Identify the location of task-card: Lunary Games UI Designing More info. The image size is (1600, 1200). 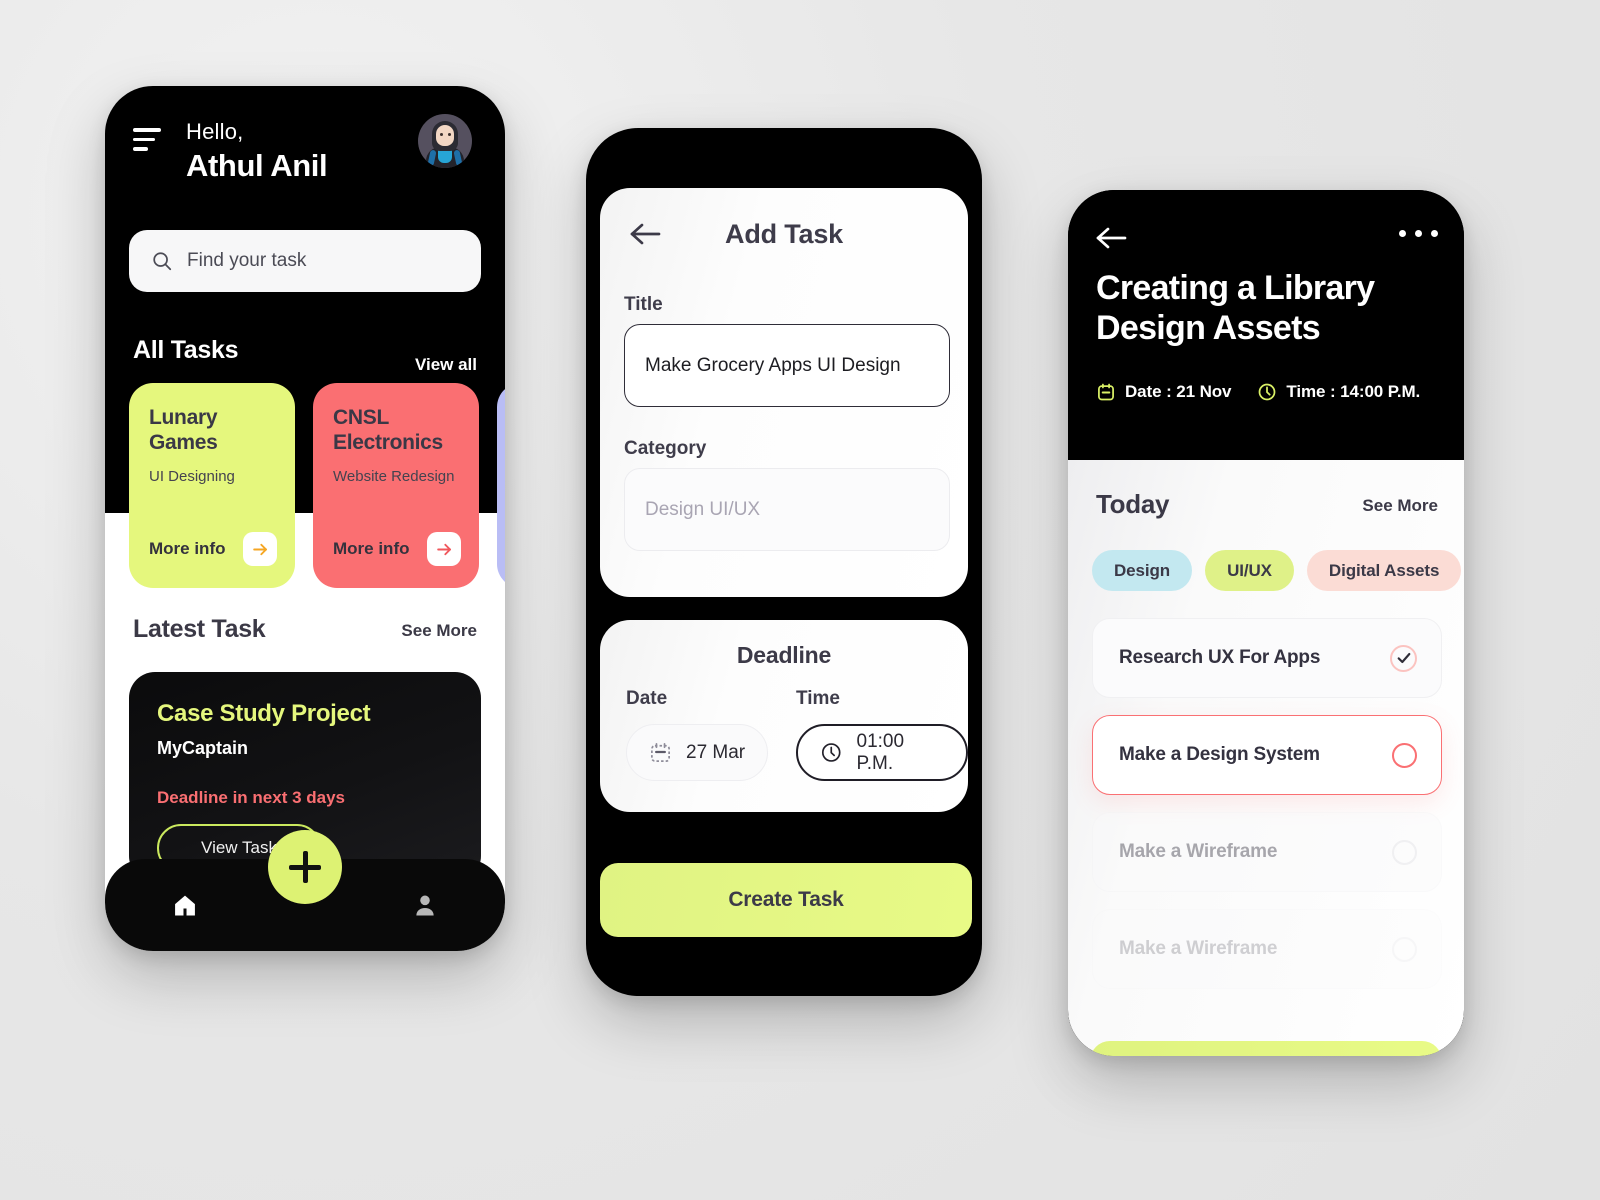
(212, 485).